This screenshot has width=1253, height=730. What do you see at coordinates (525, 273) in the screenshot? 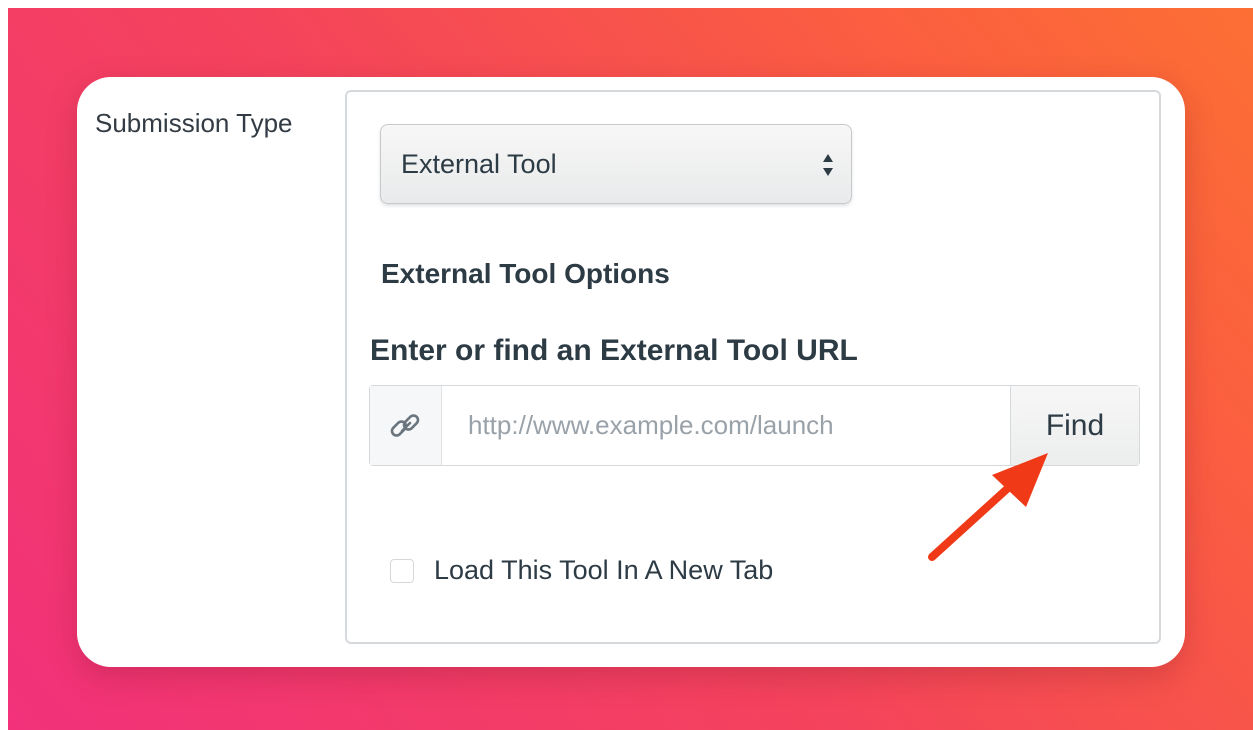
I see `external-tool-options-heading: External Tool Options` at bounding box center [525, 273].